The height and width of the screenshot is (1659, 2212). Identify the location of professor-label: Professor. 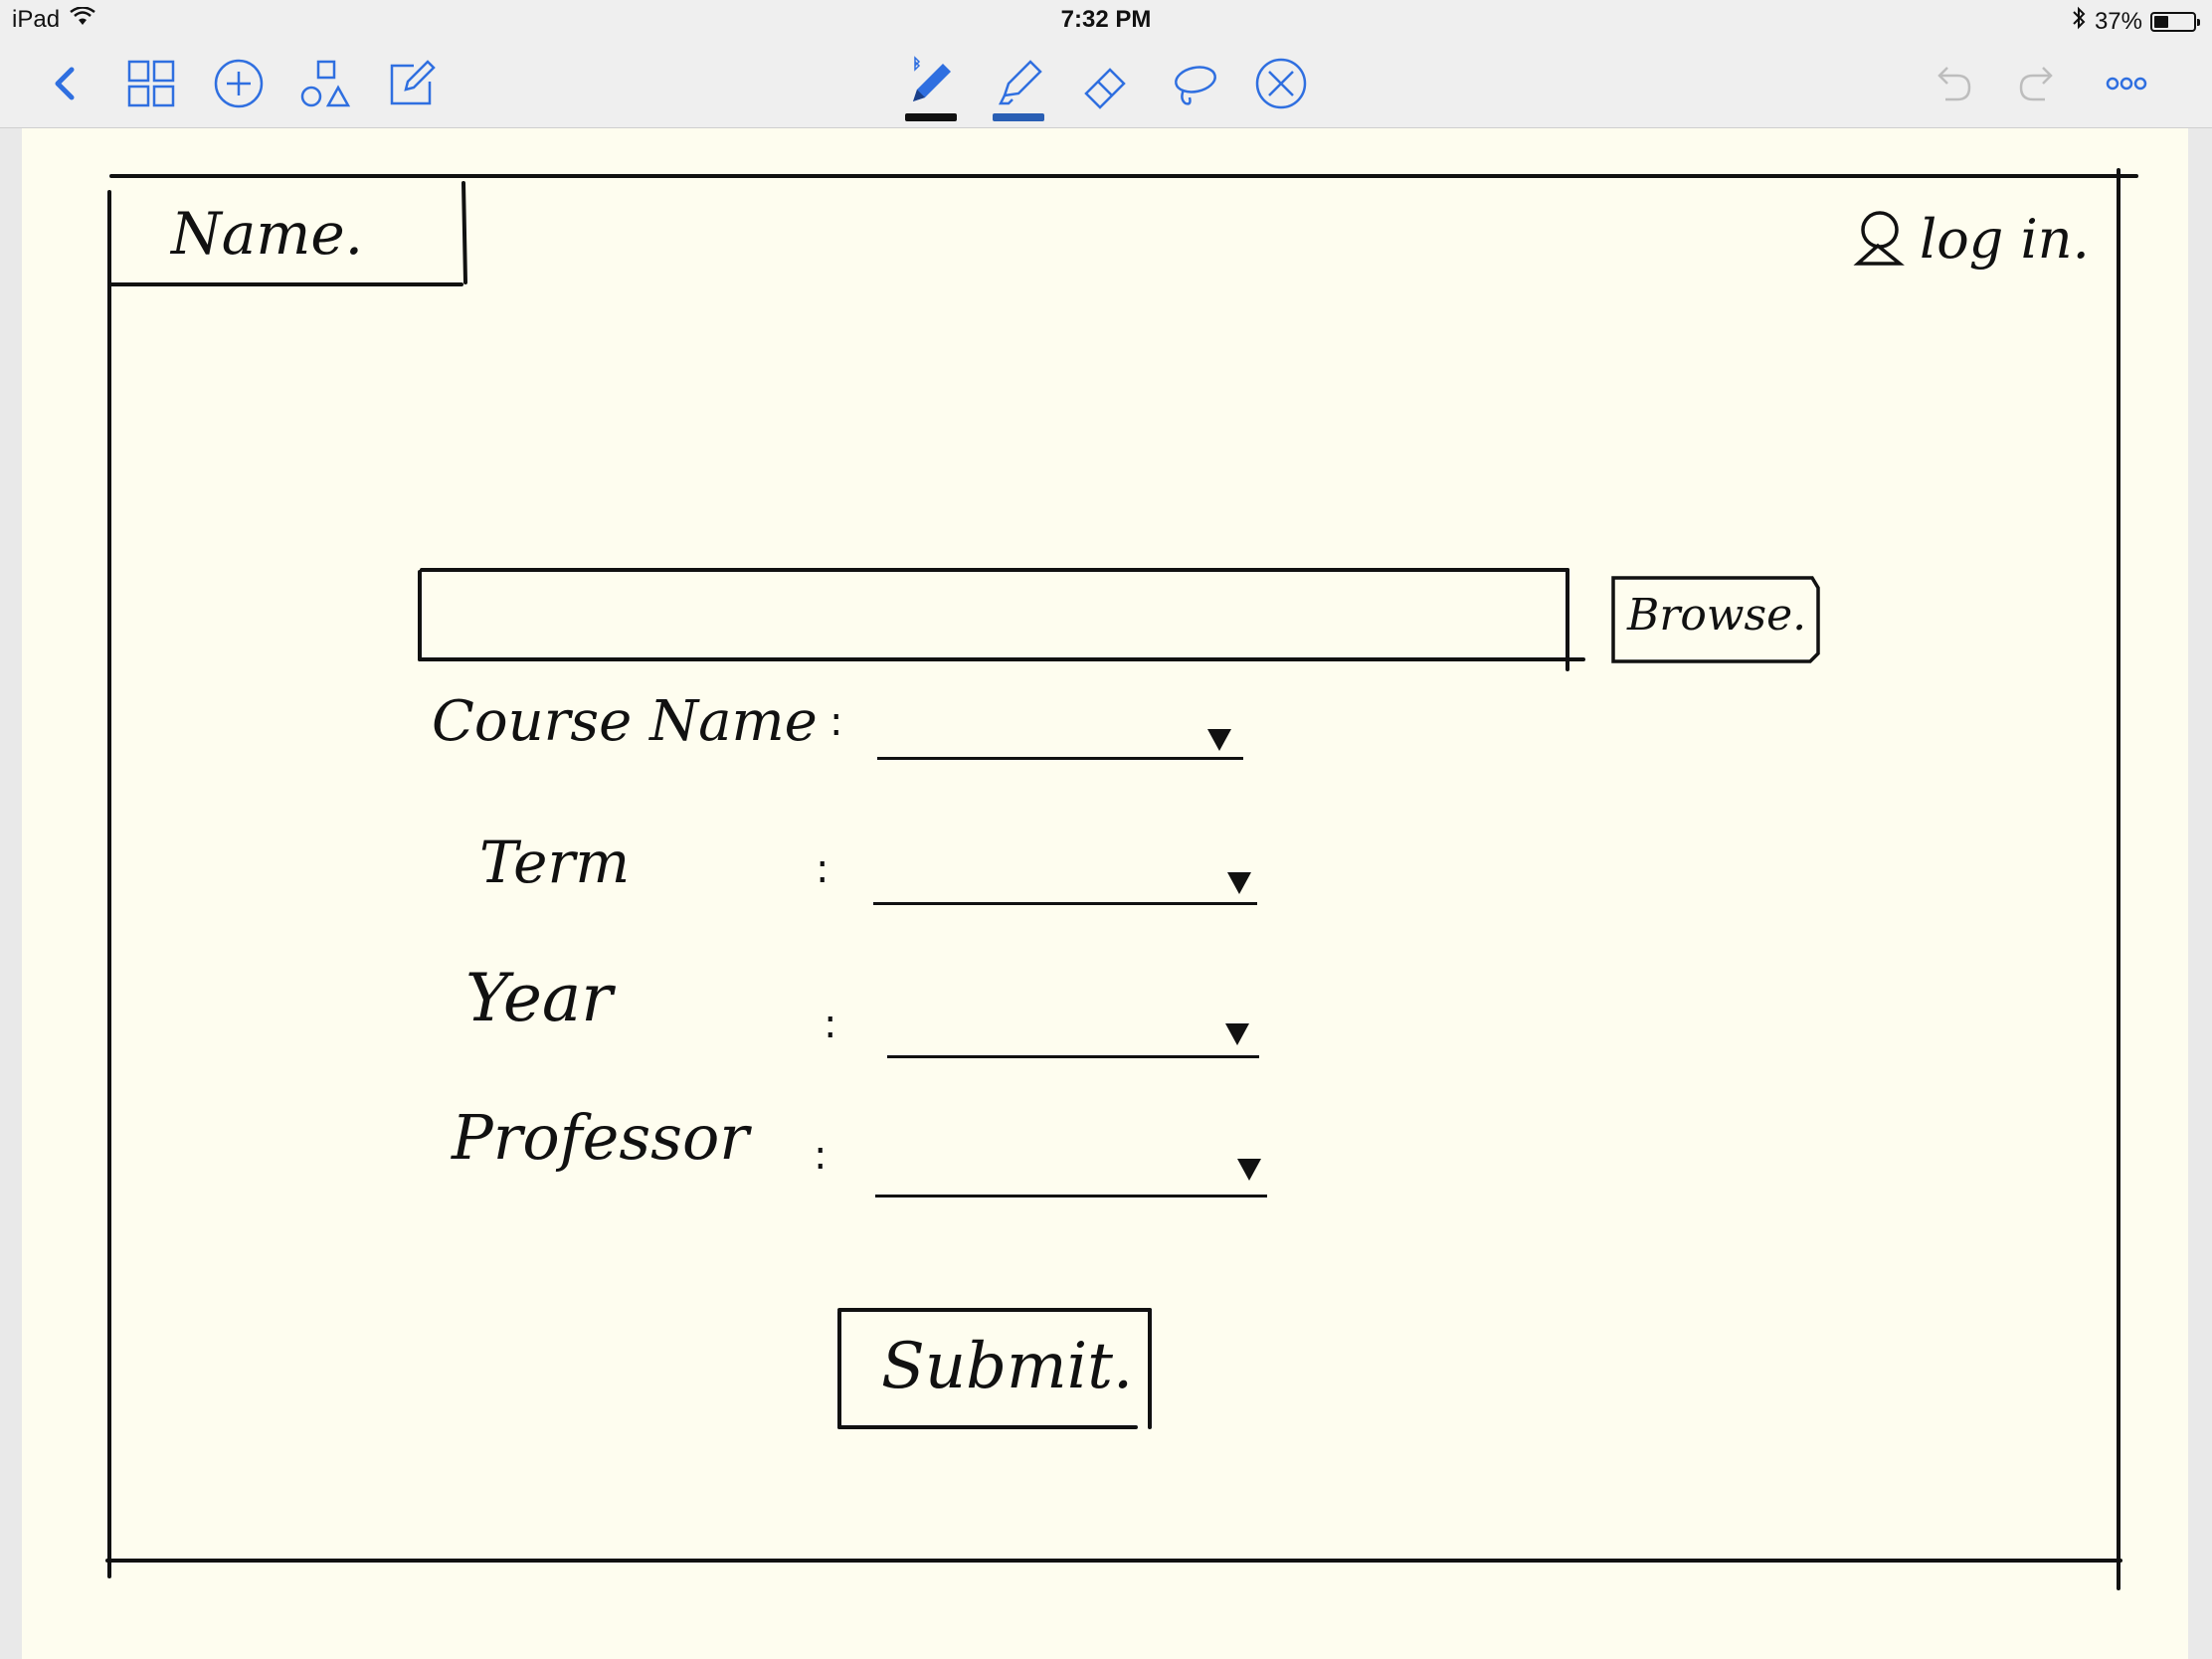
(600, 1137).